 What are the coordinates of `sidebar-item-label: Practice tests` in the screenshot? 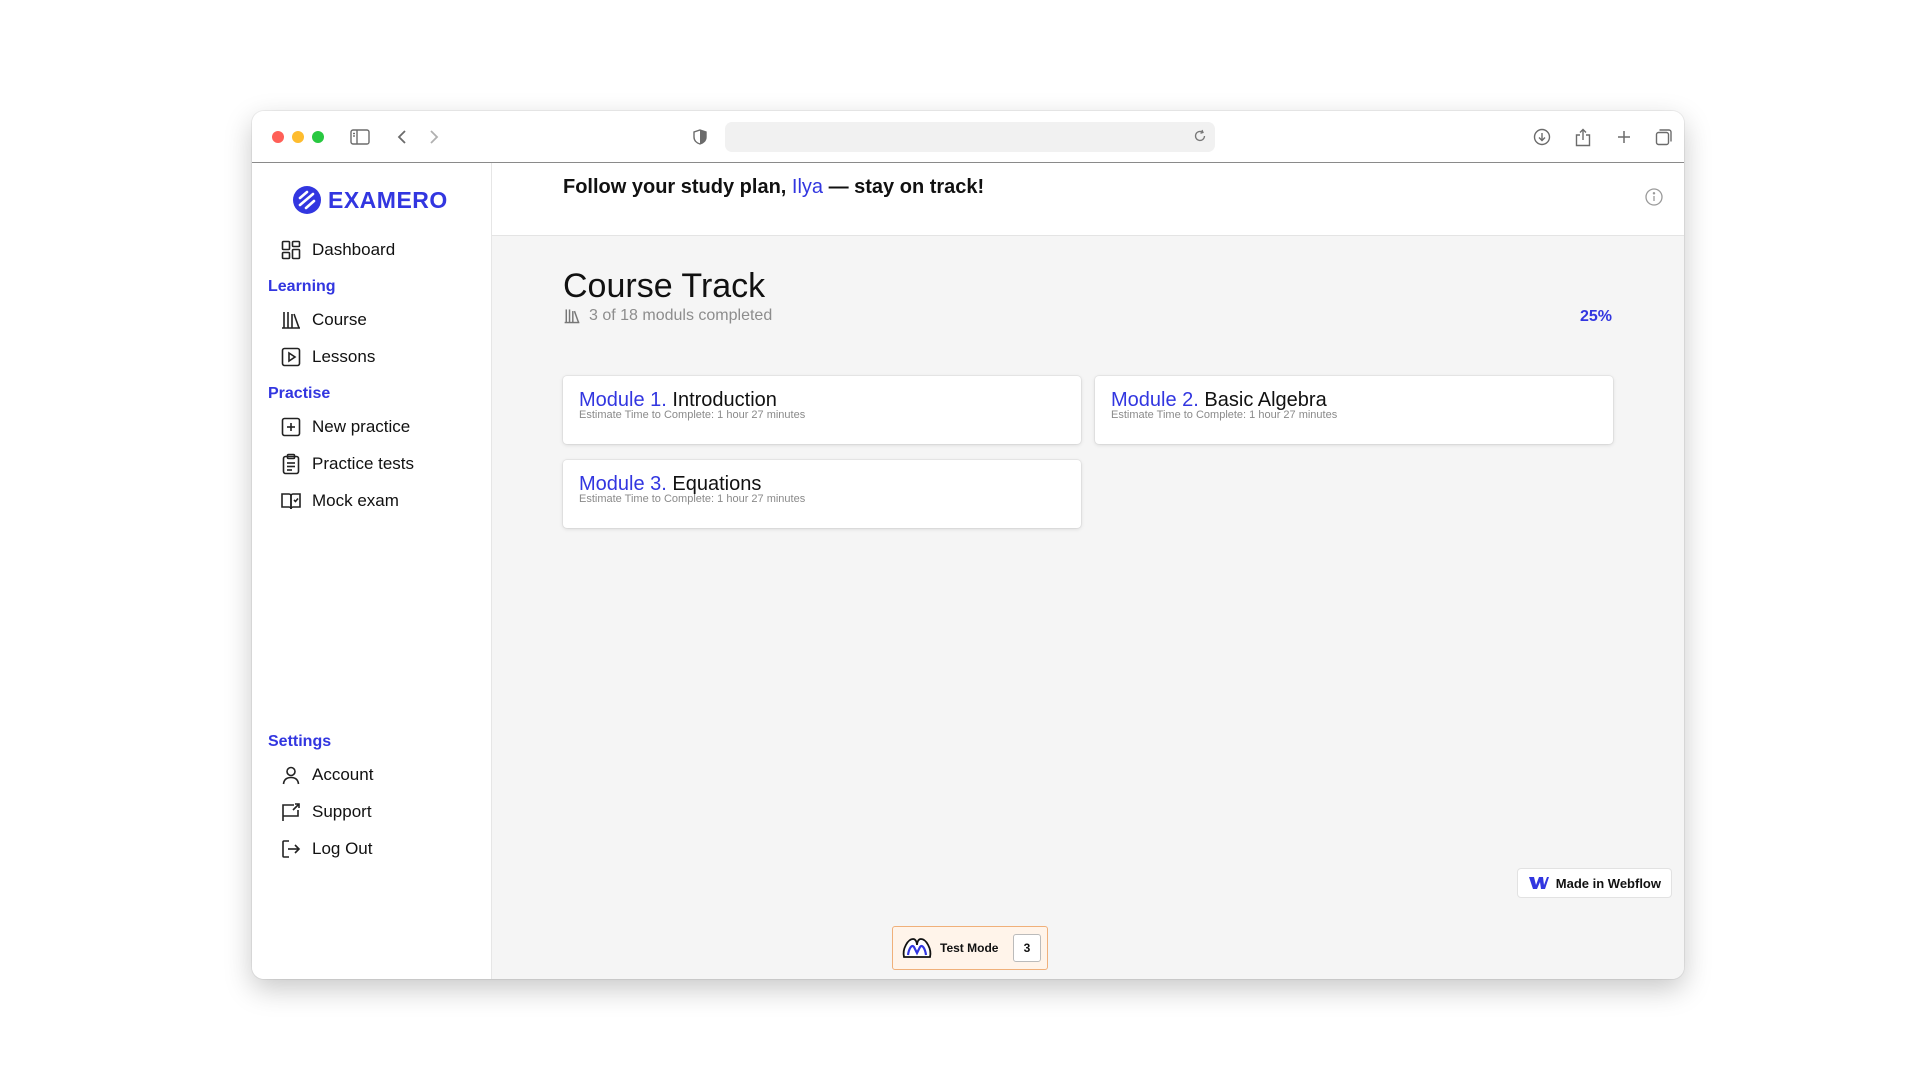 It's located at (363, 463).